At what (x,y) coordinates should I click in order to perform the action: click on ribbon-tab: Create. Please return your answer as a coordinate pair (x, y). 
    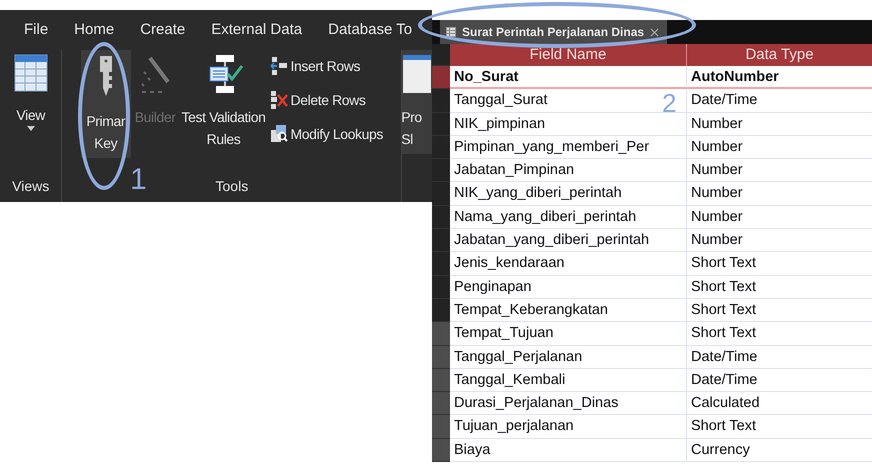
    Looking at the image, I should click on (163, 31).